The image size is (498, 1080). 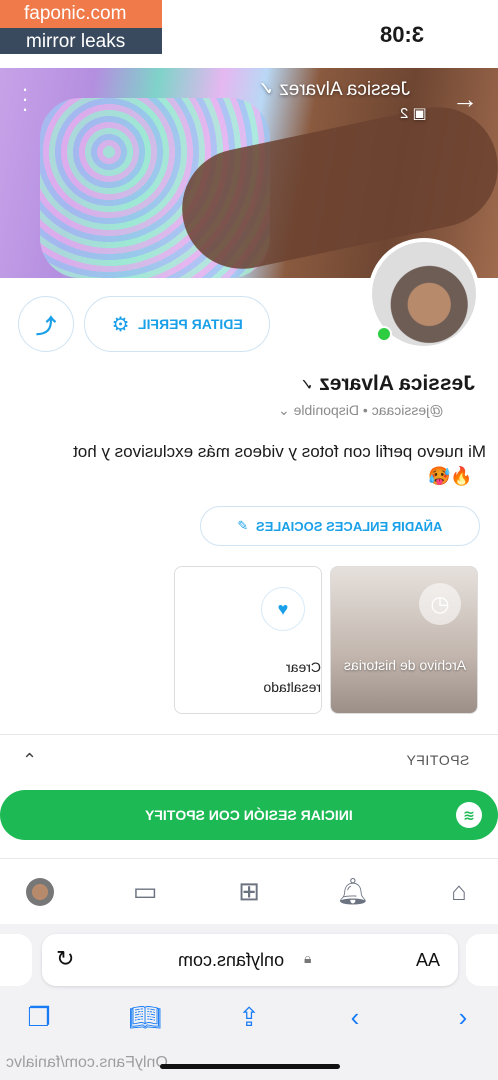 I want to click on bell-icon: 🔔︎, so click(x=353, y=891).